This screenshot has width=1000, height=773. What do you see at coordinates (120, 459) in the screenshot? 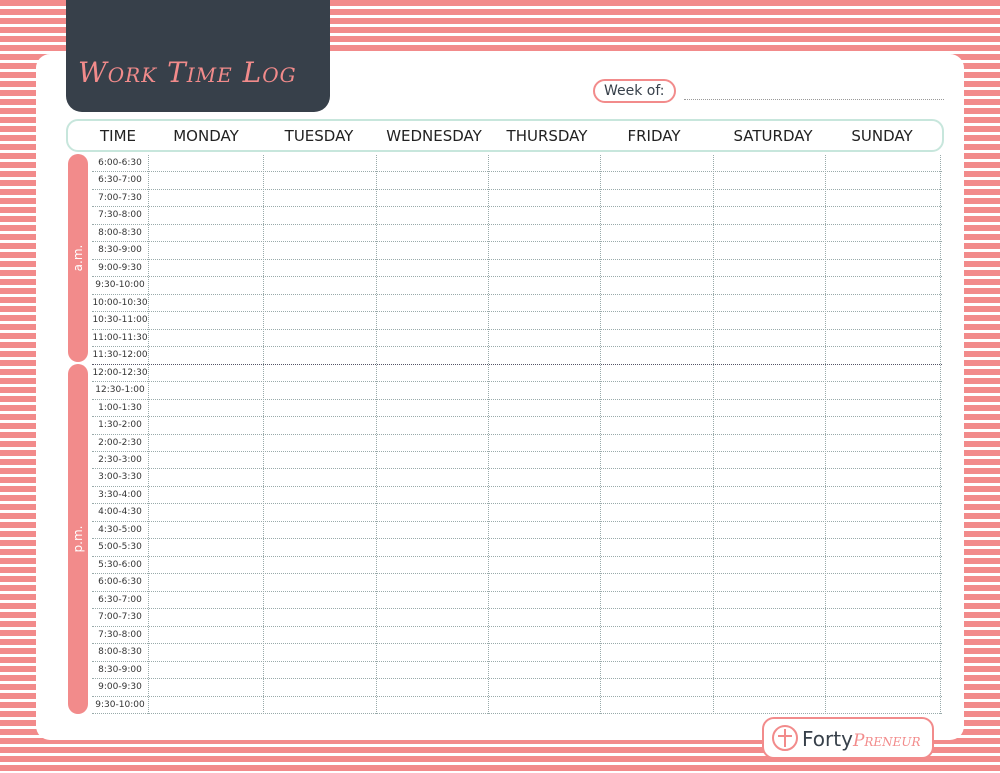
I see `time-slot-label: 2:30-3:00` at bounding box center [120, 459].